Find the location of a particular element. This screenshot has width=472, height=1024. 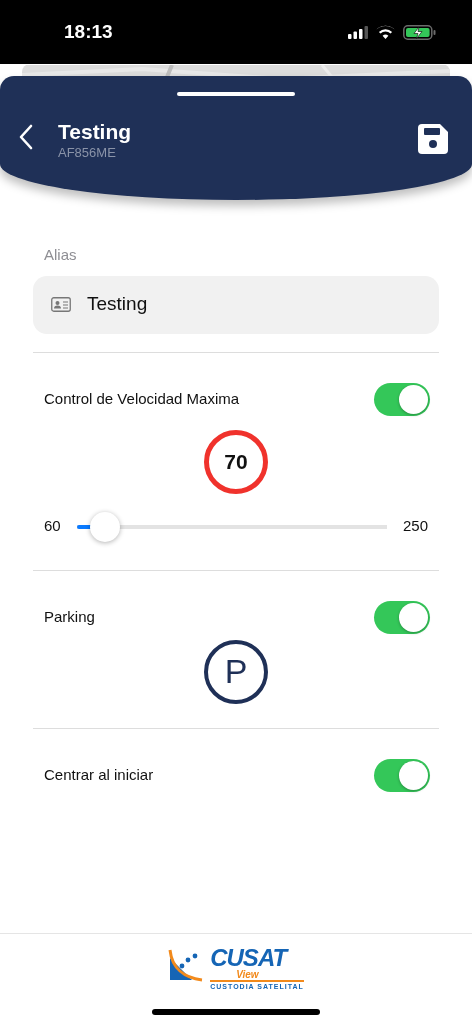

logo-subtitle: View is located at coordinates (257, 976).